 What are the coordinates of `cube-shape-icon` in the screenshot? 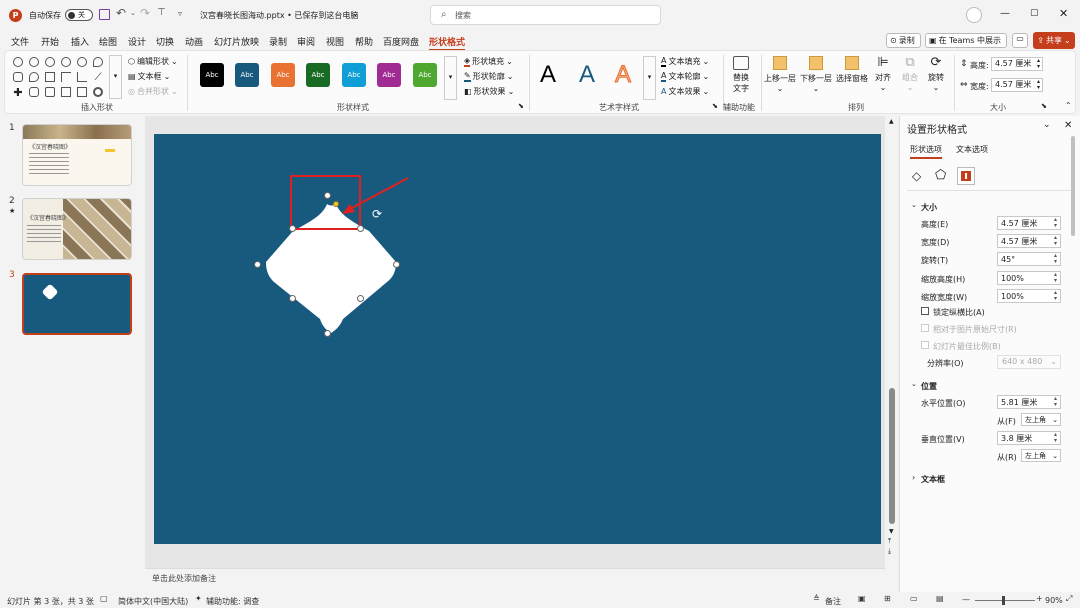 It's located at (66, 92).